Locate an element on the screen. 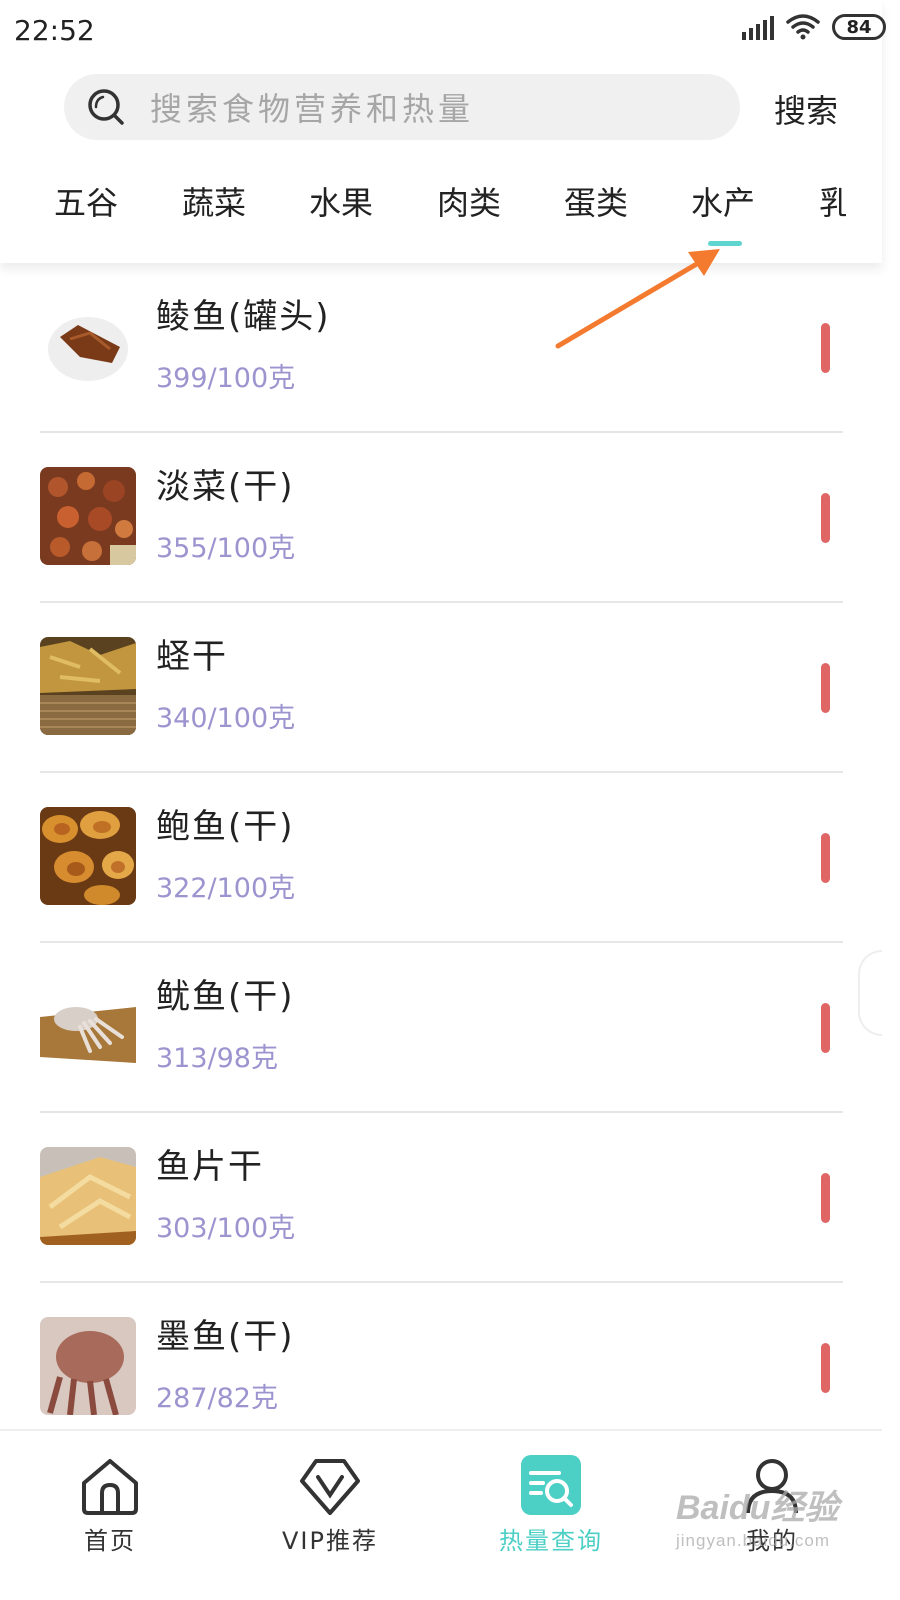 The height and width of the screenshot is (1600, 900). food-calories: 340/100克 is located at coordinates (226, 718).